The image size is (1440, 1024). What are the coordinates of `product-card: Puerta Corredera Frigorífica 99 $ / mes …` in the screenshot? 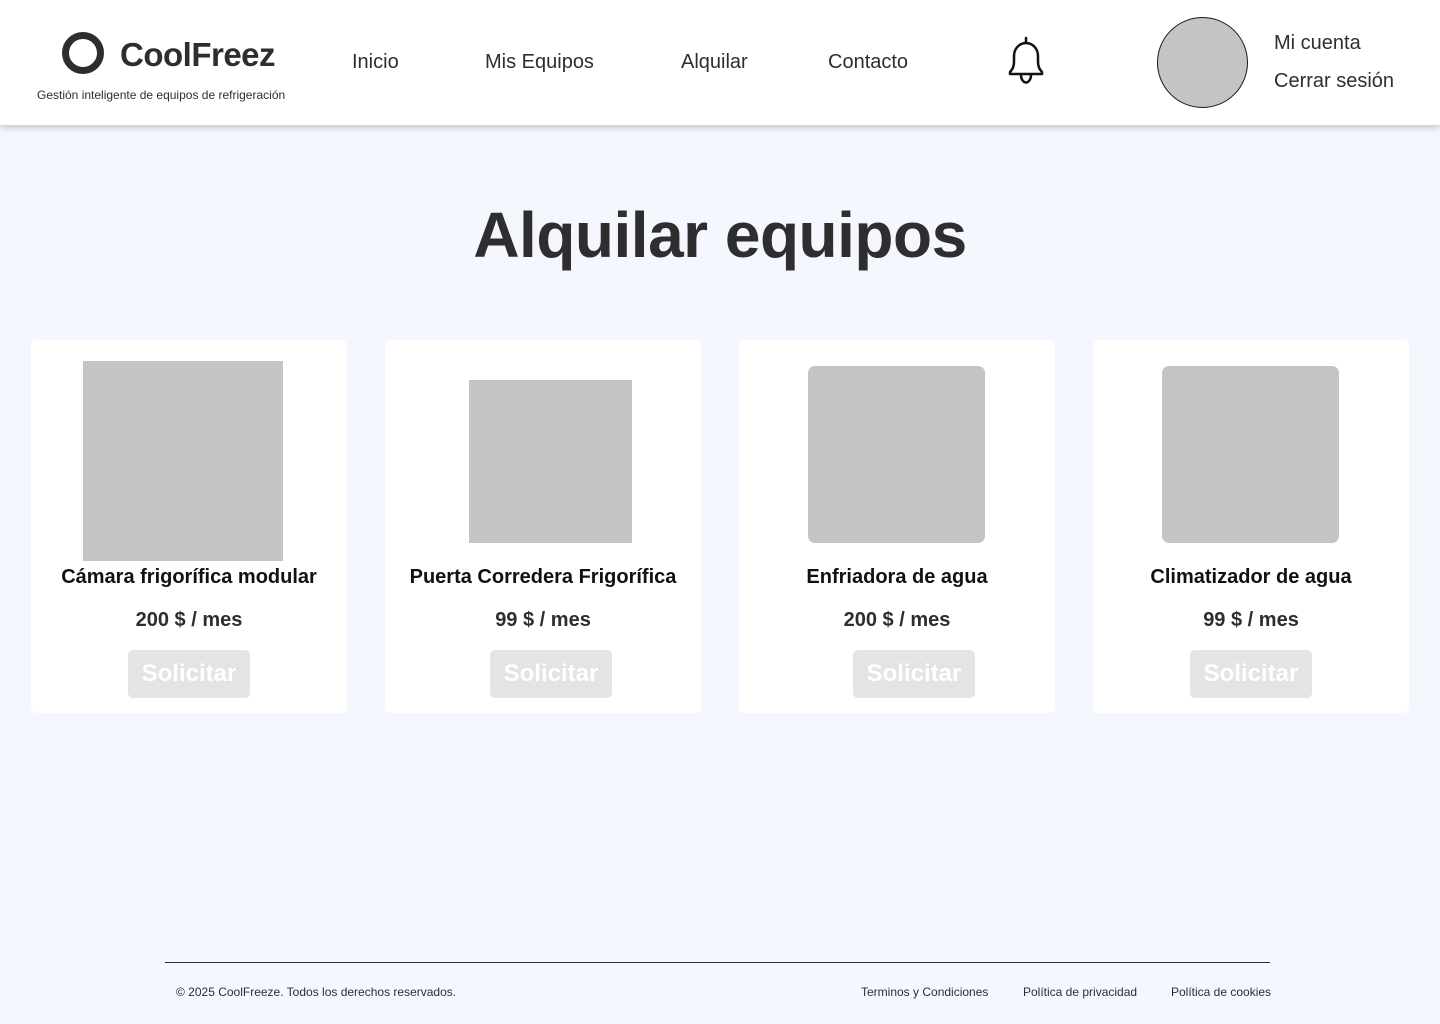 It's located at (543, 526).